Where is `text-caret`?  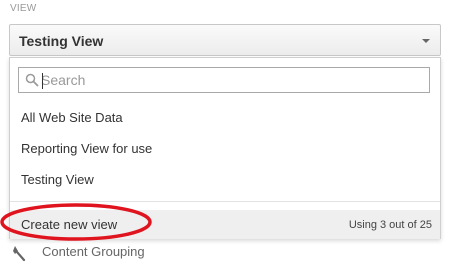
text-caret is located at coordinates (42, 81).